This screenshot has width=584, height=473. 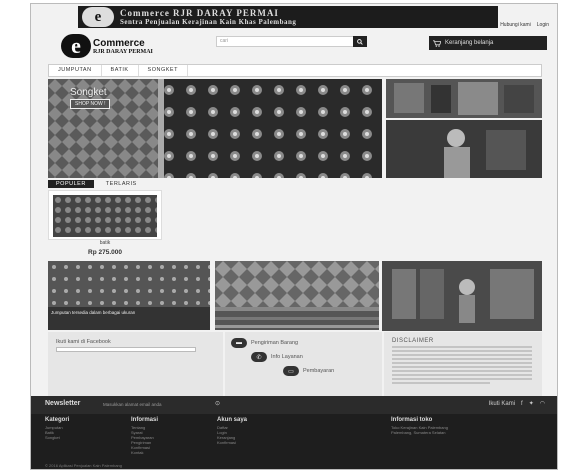 I want to click on disclaimer-text, so click(x=462, y=368).